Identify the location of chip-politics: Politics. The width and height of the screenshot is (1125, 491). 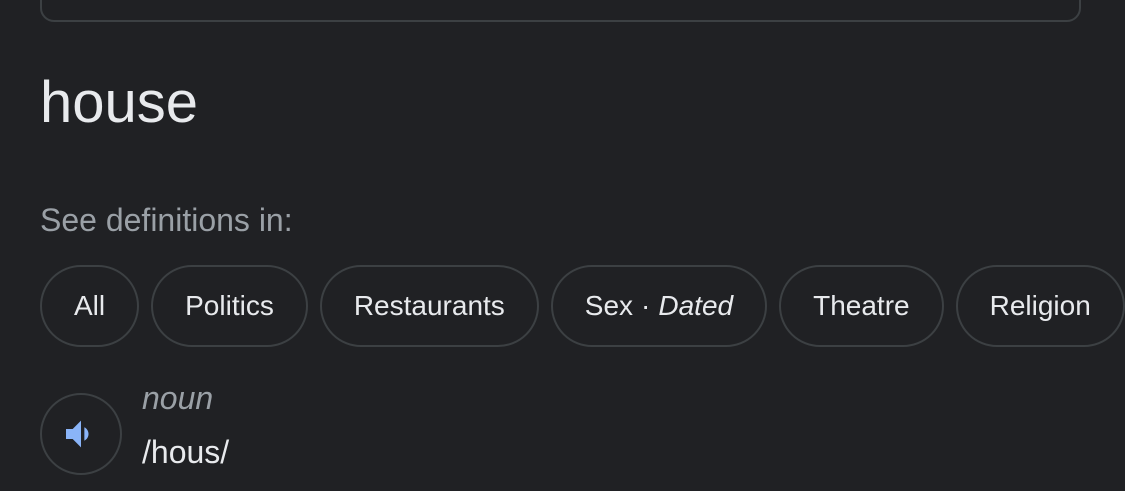
(229, 306).